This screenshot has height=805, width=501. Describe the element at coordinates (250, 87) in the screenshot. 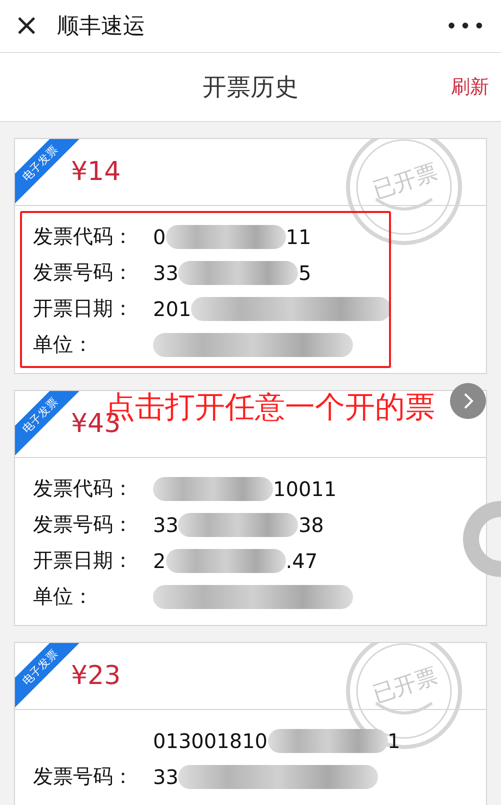

I see `page-title: 开票历史` at that location.